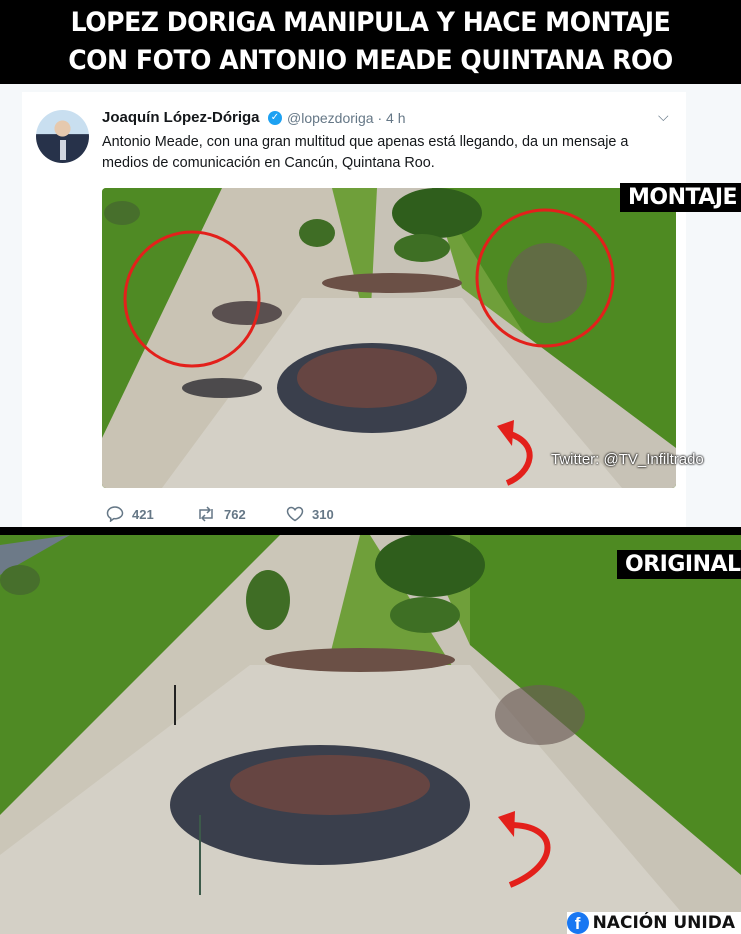 The image size is (741, 934). What do you see at coordinates (663, 116) in the screenshot?
I see `chevron-down-icon: ⌵` at bounding box center [663, 116].